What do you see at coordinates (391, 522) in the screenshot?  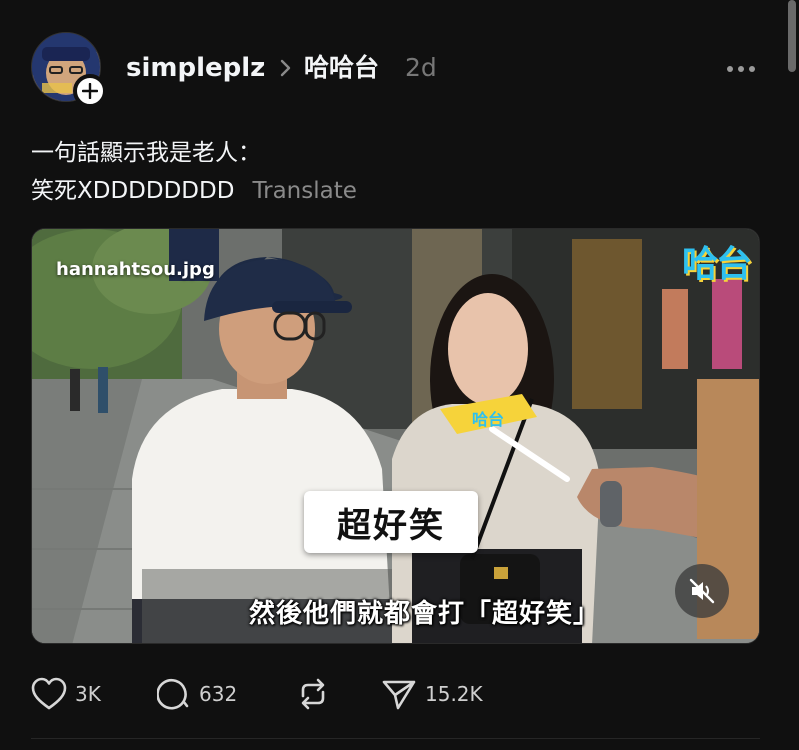 I see `caption-sign: 超好笑` at bounding box center [391, 522].